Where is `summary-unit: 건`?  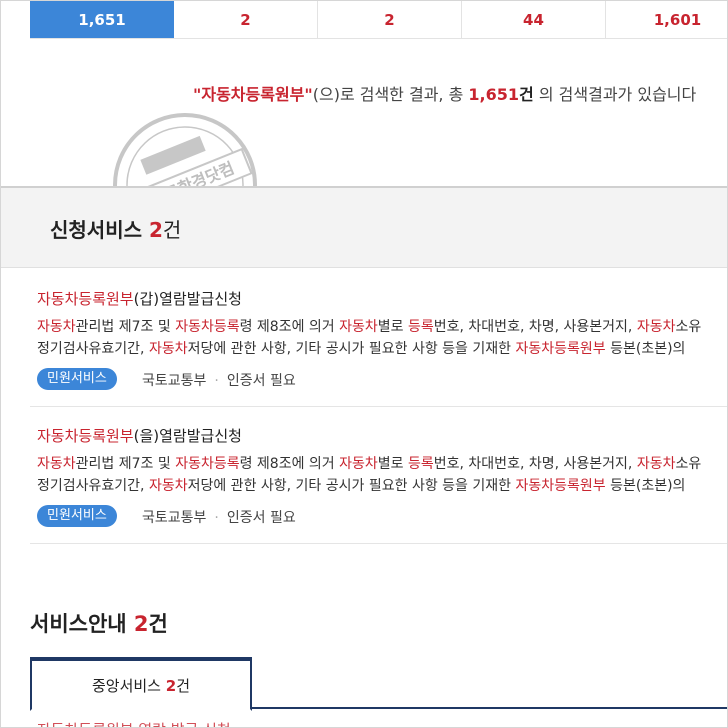 summary-unit: 건 is located at coordinates (526, 94).